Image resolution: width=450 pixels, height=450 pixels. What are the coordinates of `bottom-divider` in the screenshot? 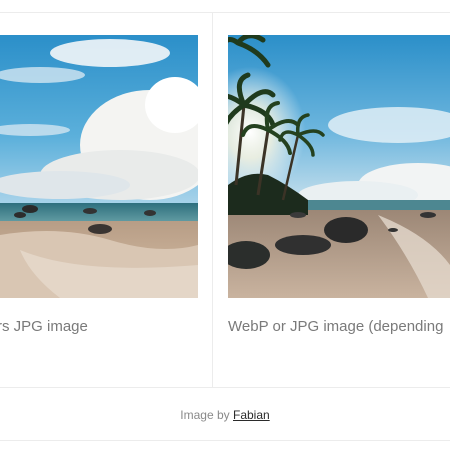 It's located at (225, 440).